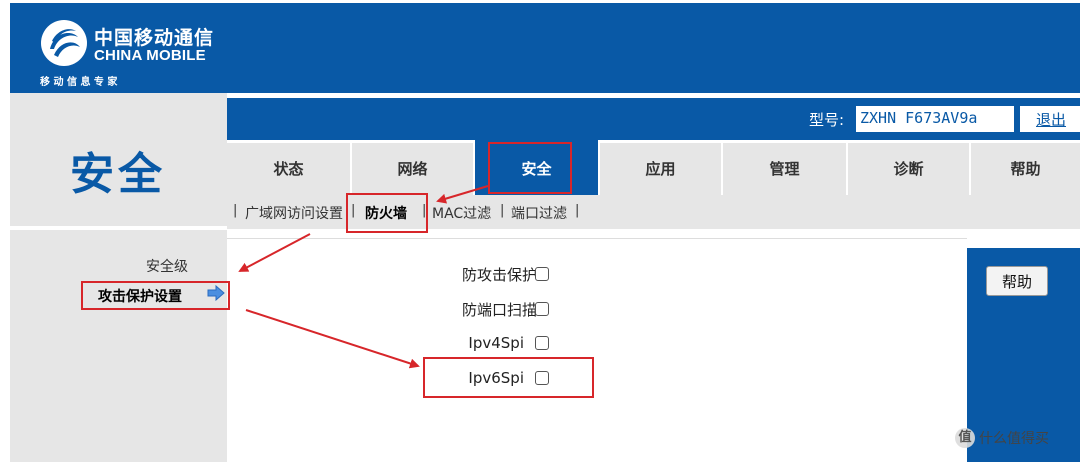 Image resolution: width=1080 pixels, height=462 pixels. Describe the element at coordinates (542, 378) in the screenshot. I see `checkbox-ipv6spi` at that location.